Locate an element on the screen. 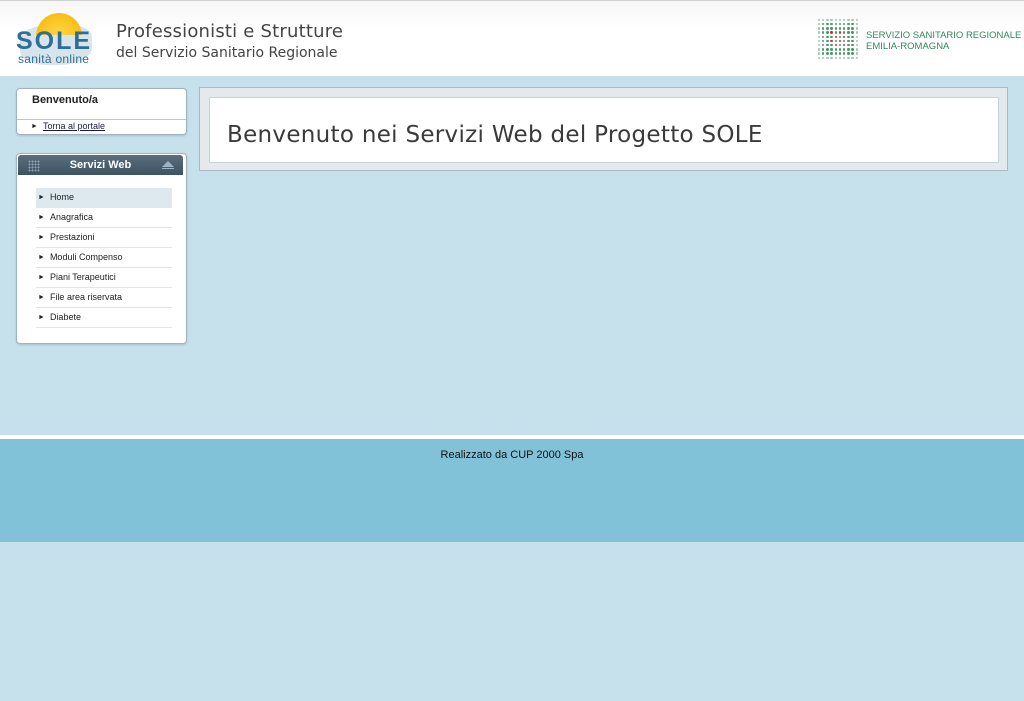  services-title: Servizi Web is located at coordinates (100, 165).